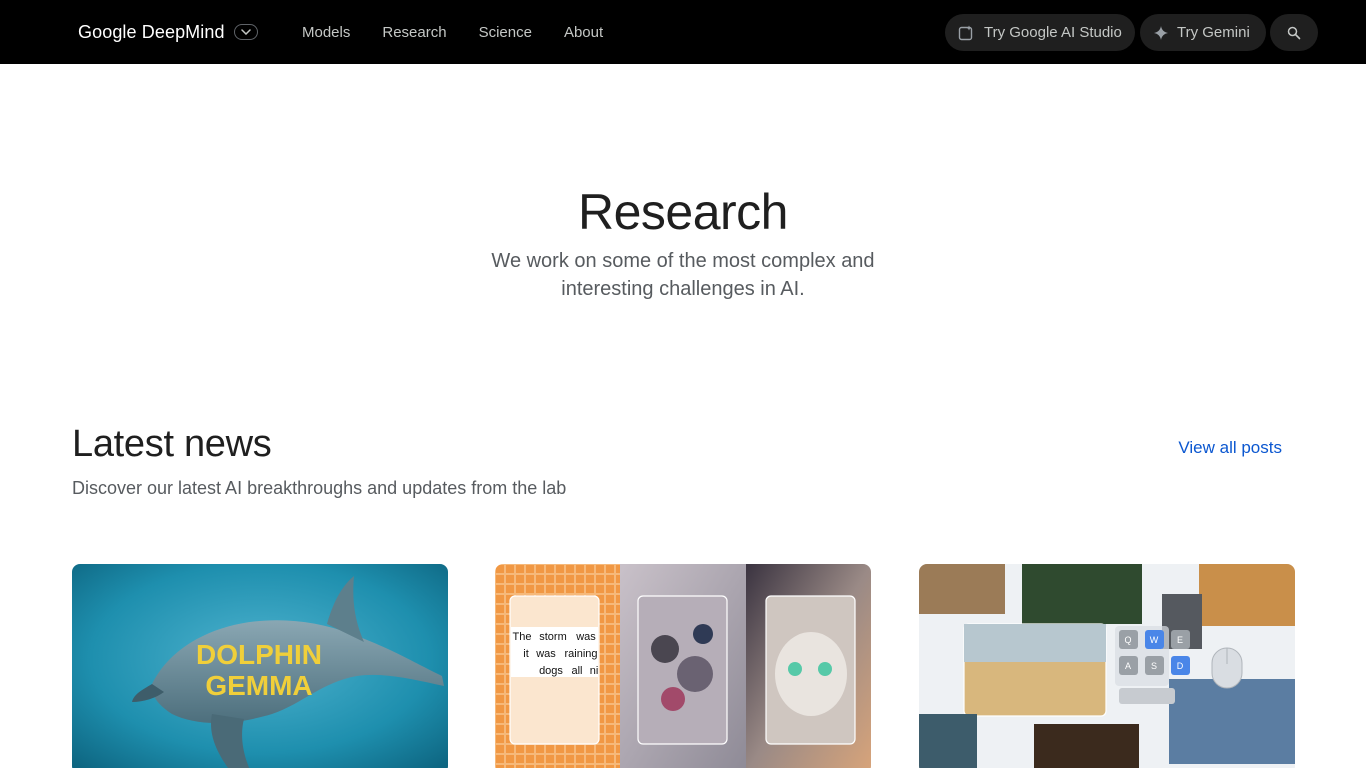 This screenshot has height=768, width=1366. Describe the element at coordinates (259, 654) in the screenshot. I see `dolphin-gemma-image-text: DOLPHIN` at that location.